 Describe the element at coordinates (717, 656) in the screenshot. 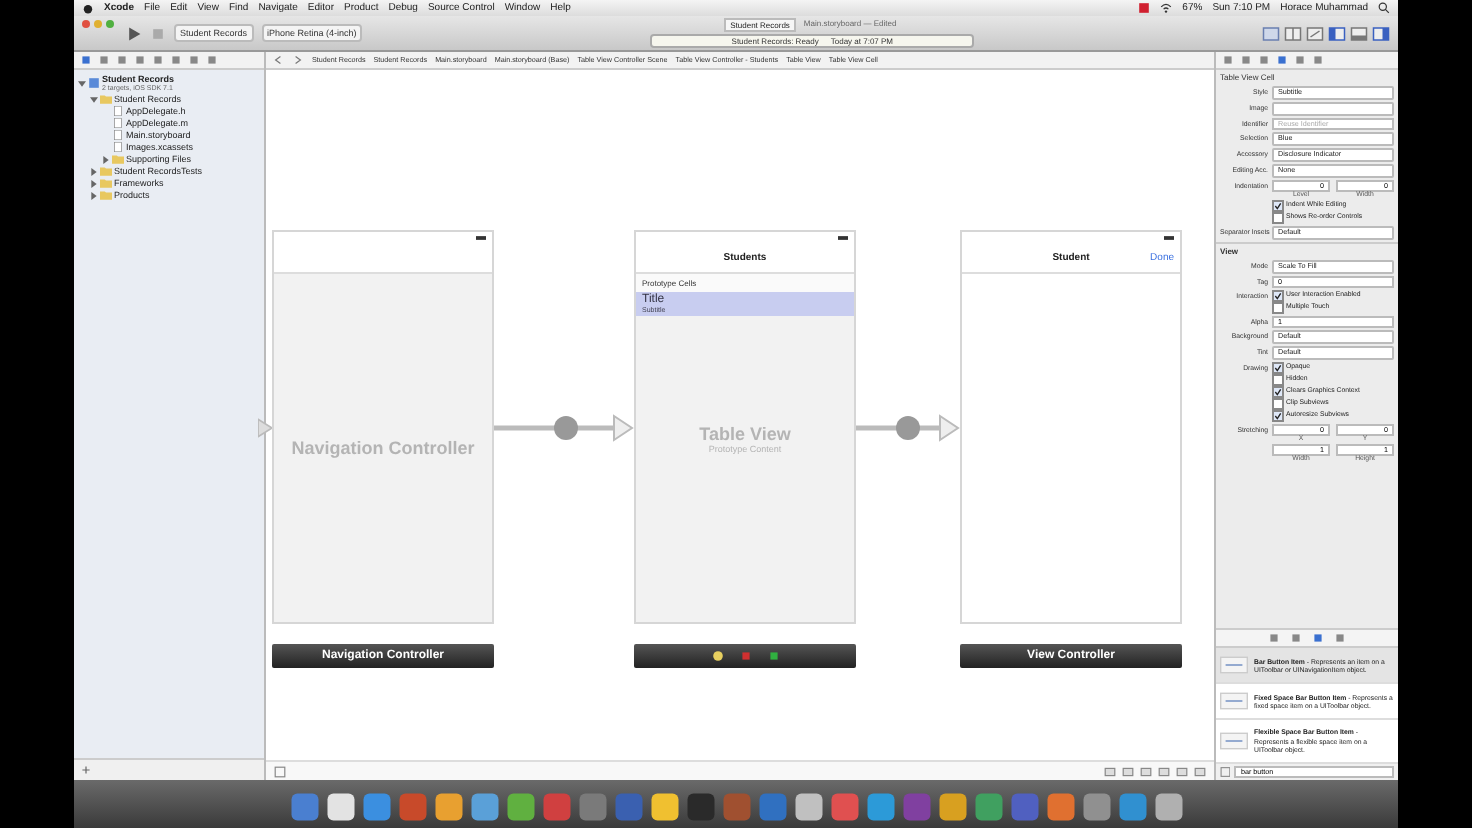

I see `first-responder-icon` at that location.